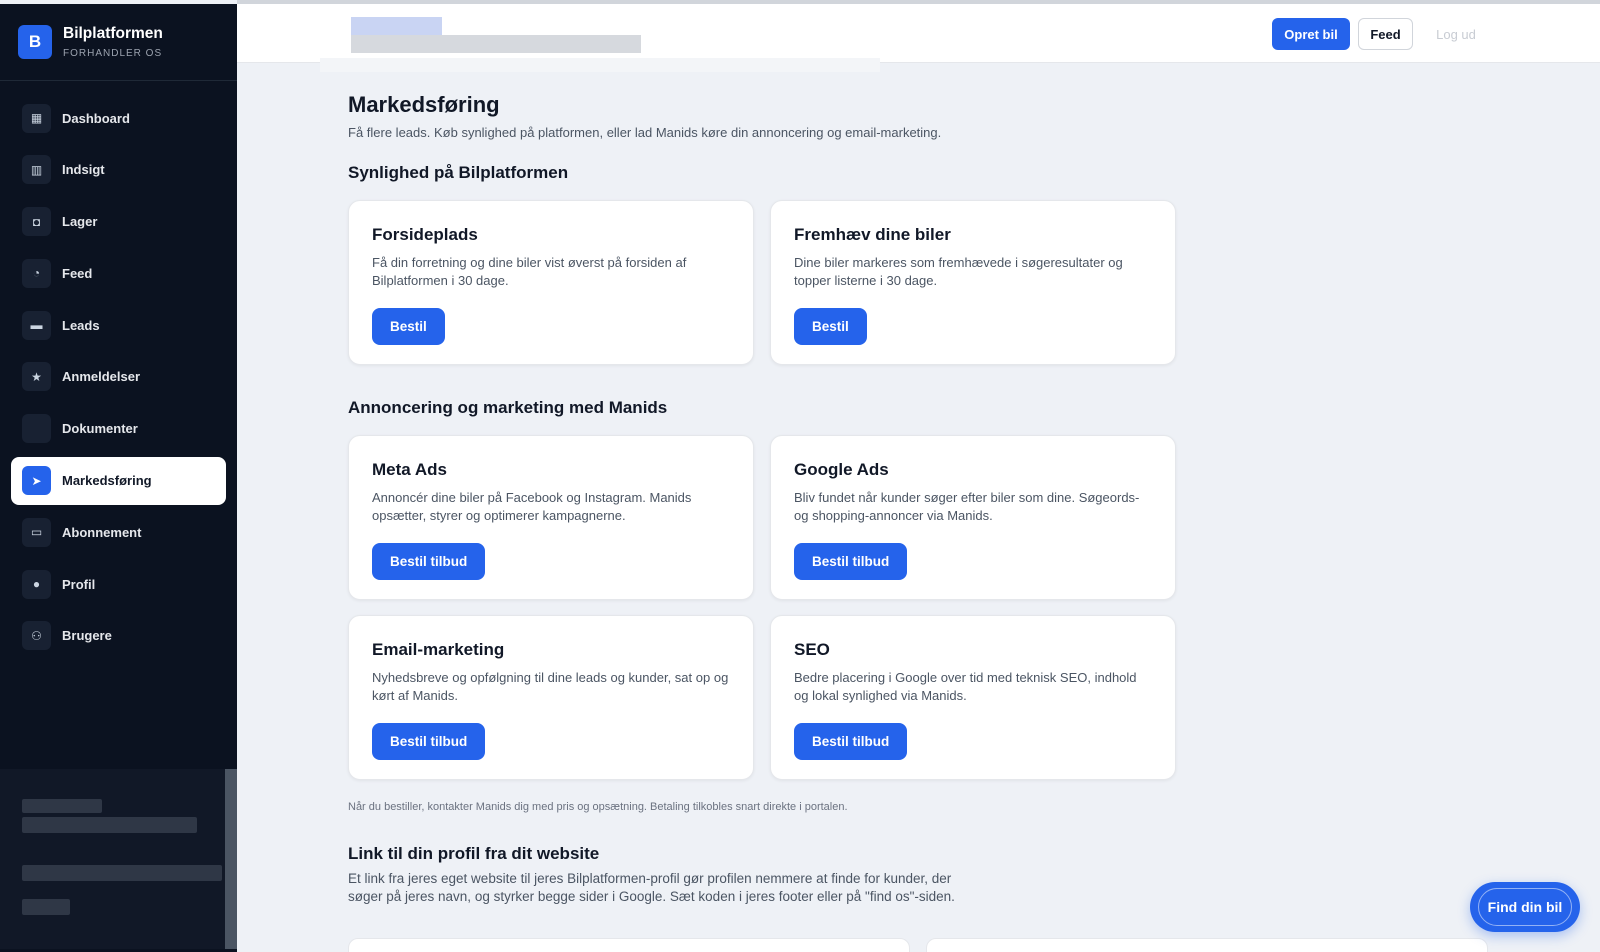 The height and width of the screenshot is (952, 1600). What do you see at coordinates (87, 636) in the screenshot?
I see `sidebar-item-label: Brugere` at bounding box center [87, 636].